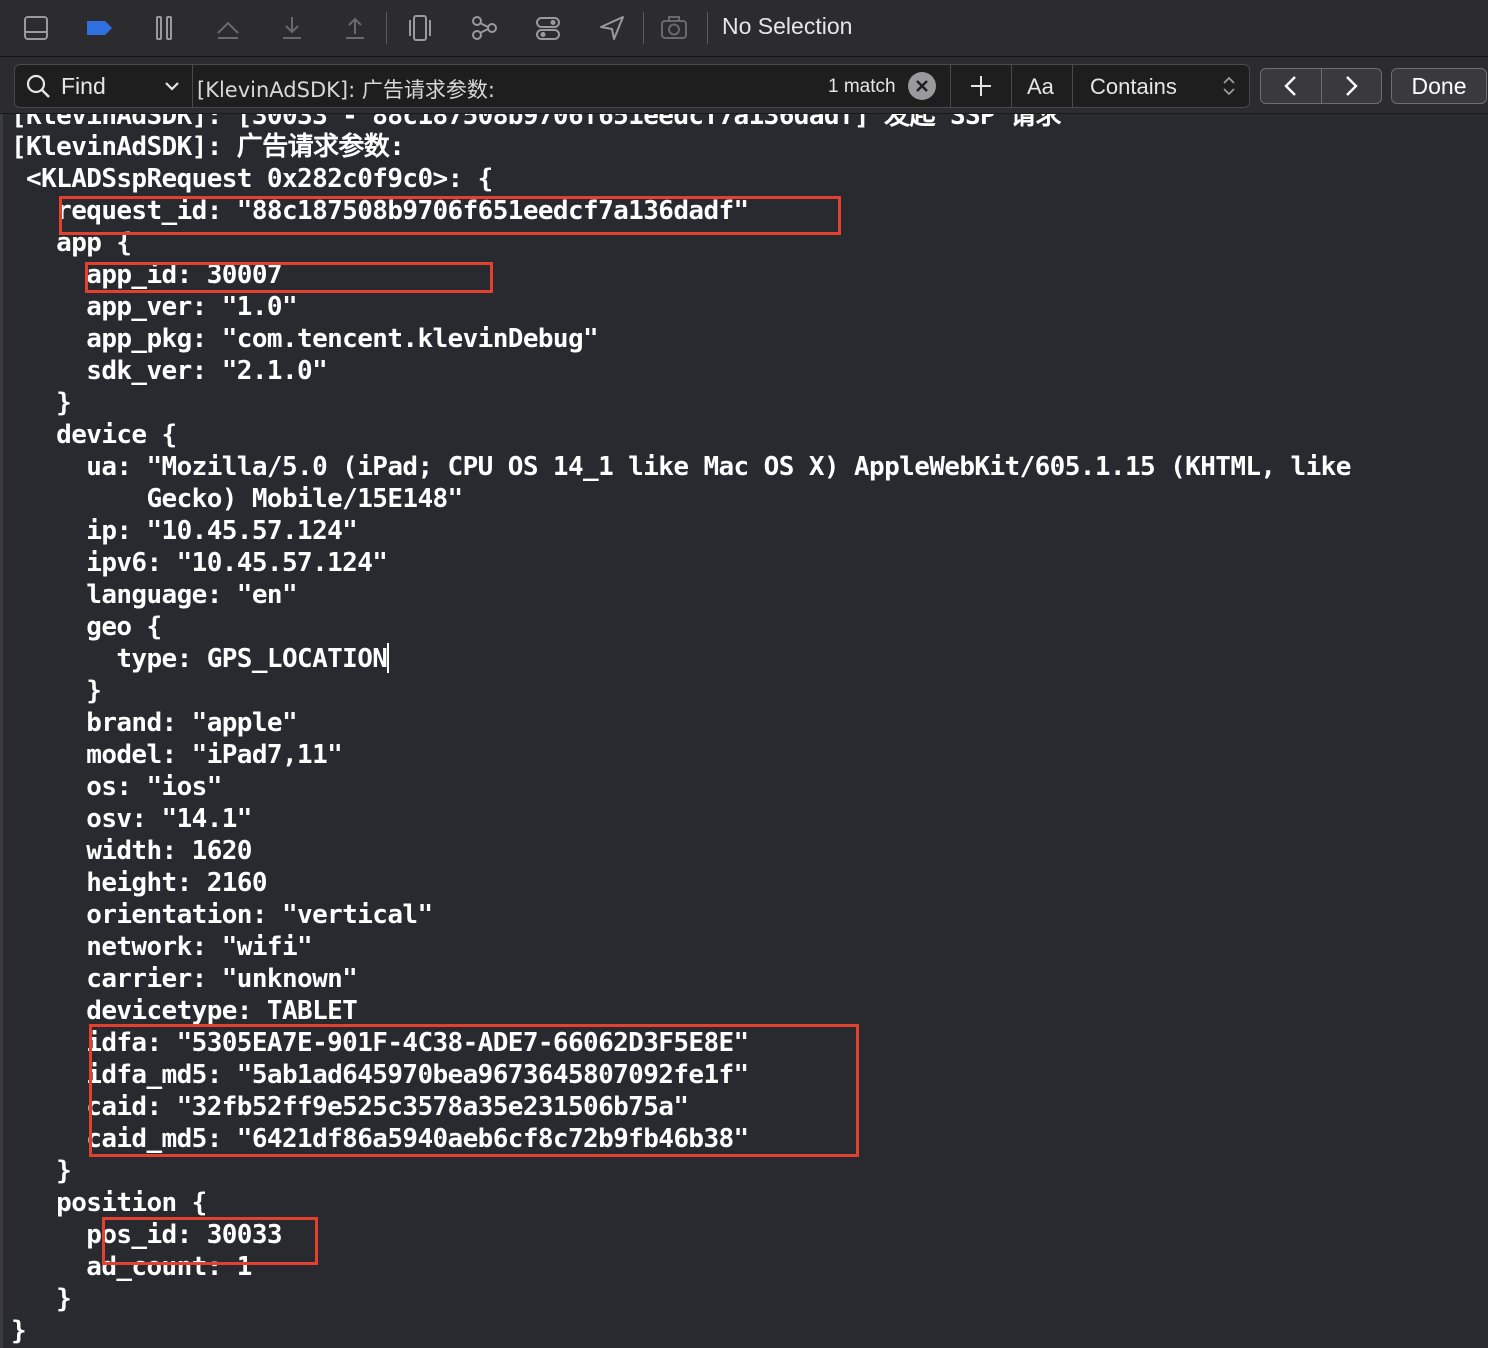 The image size is (1488, 1348). I want to click on match-type-select: Contains, so click(1133, 87).